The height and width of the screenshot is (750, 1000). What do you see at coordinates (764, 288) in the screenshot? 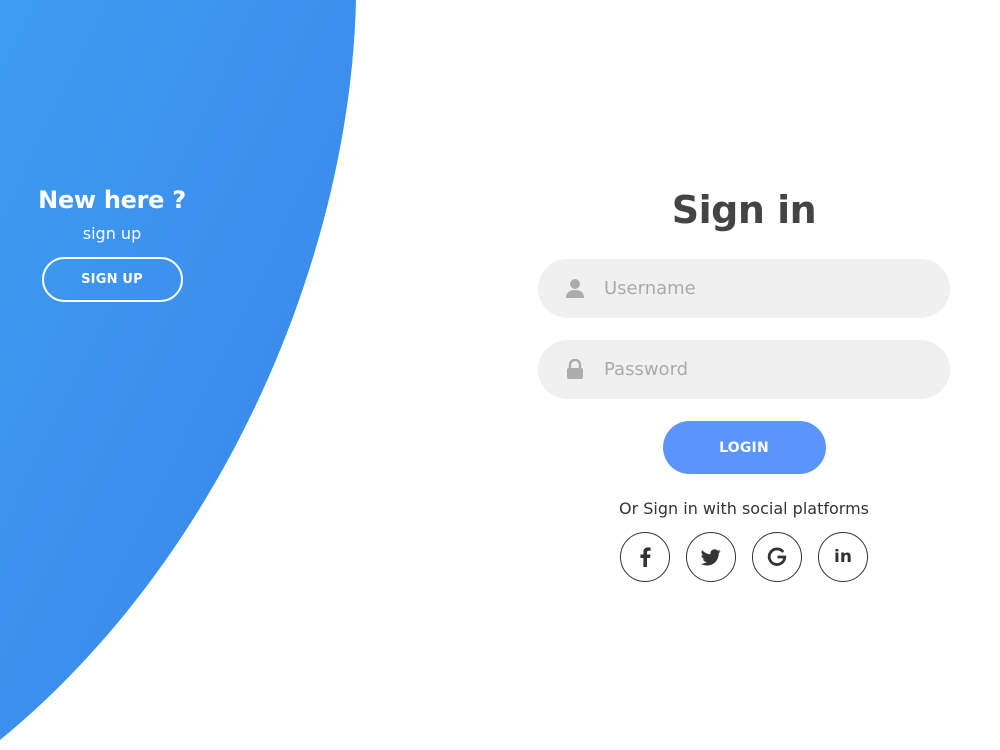
I see `username-input` at bounding box center [764, 288].